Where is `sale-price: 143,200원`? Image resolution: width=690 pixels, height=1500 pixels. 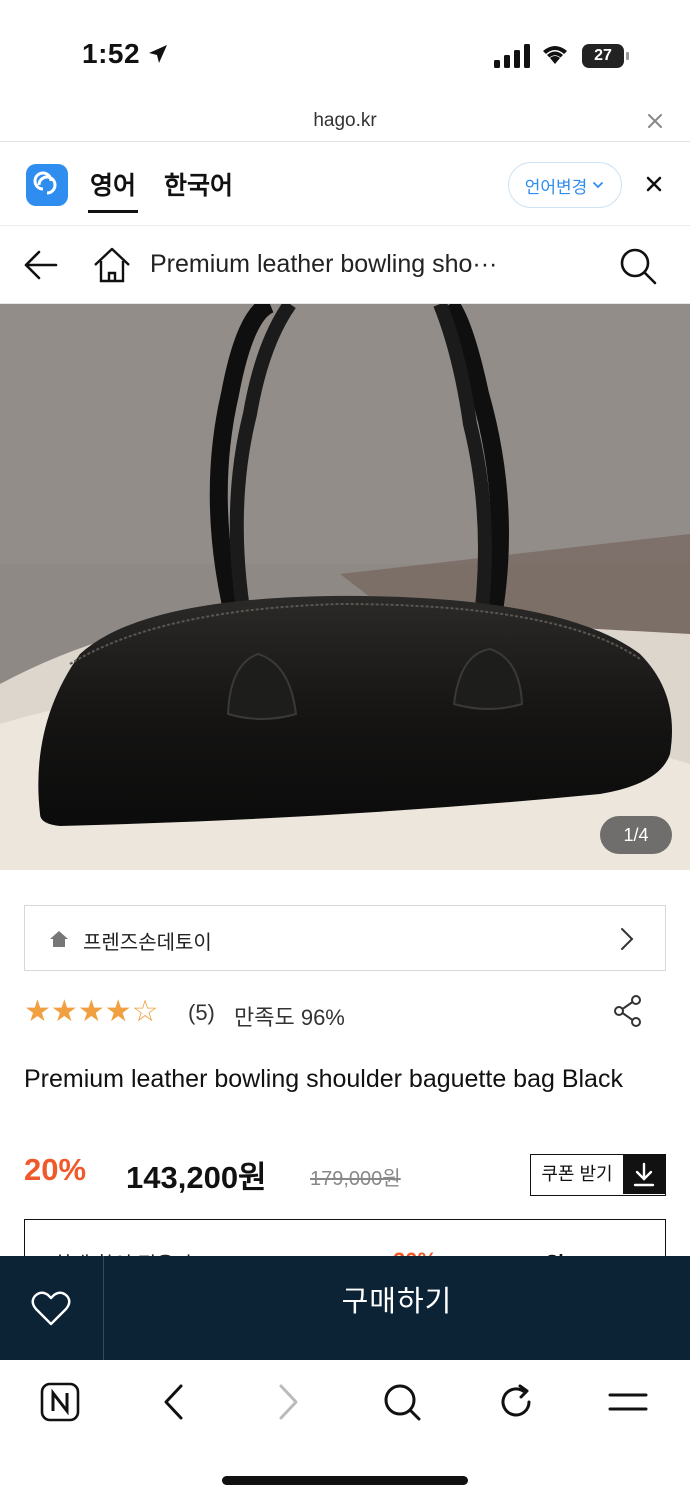 sale-price: 143,200원 is located at coordinates (196, 1177).